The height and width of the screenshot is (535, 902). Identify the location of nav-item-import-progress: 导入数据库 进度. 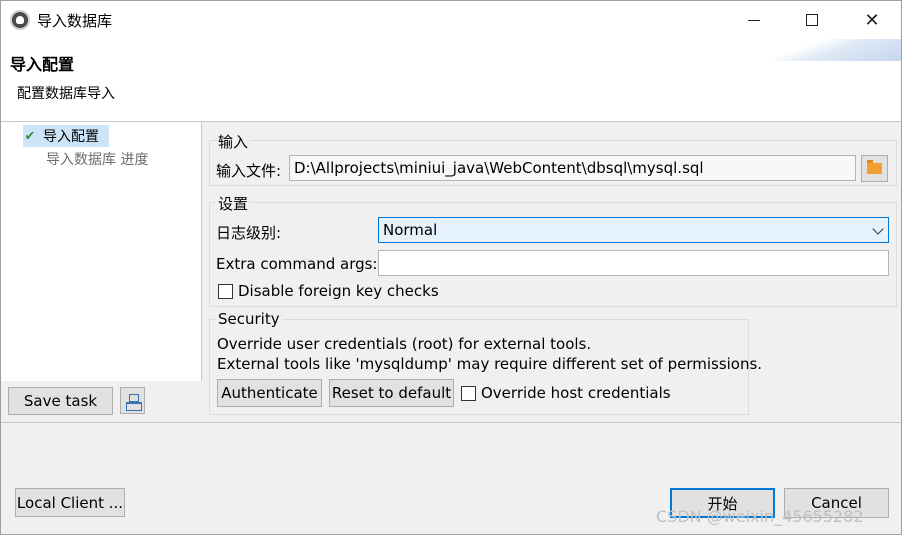
(97, 159).